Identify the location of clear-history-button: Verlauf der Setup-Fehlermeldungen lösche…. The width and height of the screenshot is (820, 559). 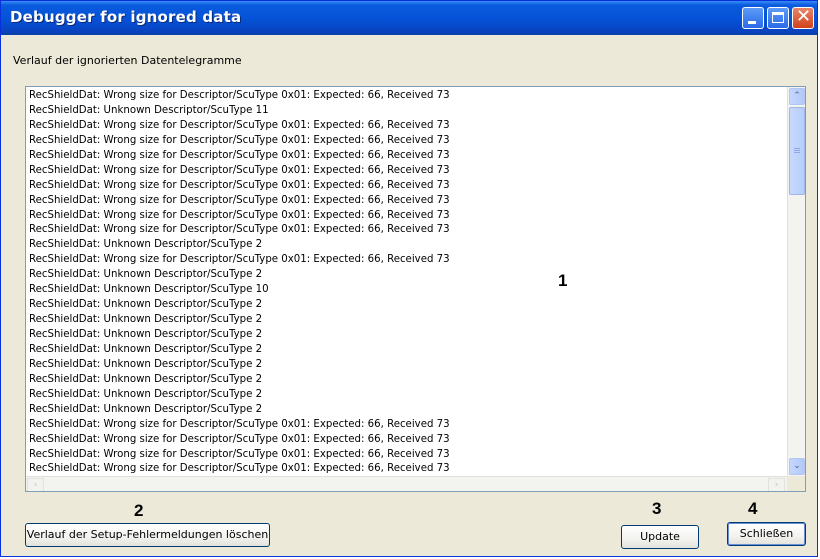
(147, 535).